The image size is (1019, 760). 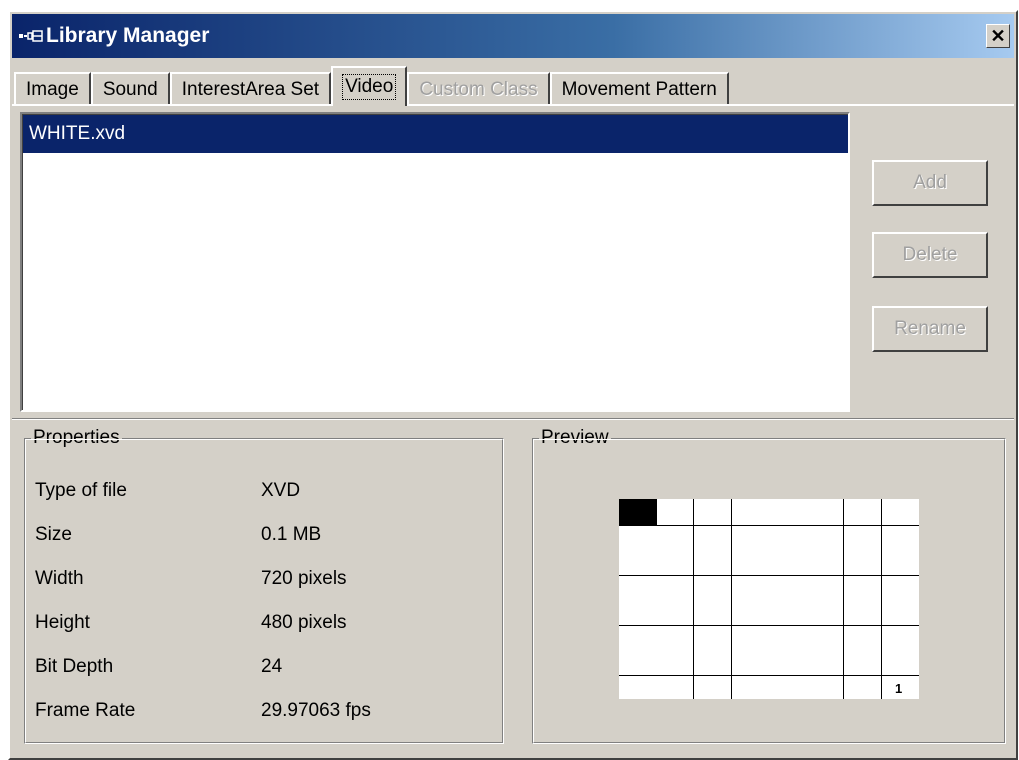 I want to click on list-item: WHITE.xvd, so click(x=435, y=134).